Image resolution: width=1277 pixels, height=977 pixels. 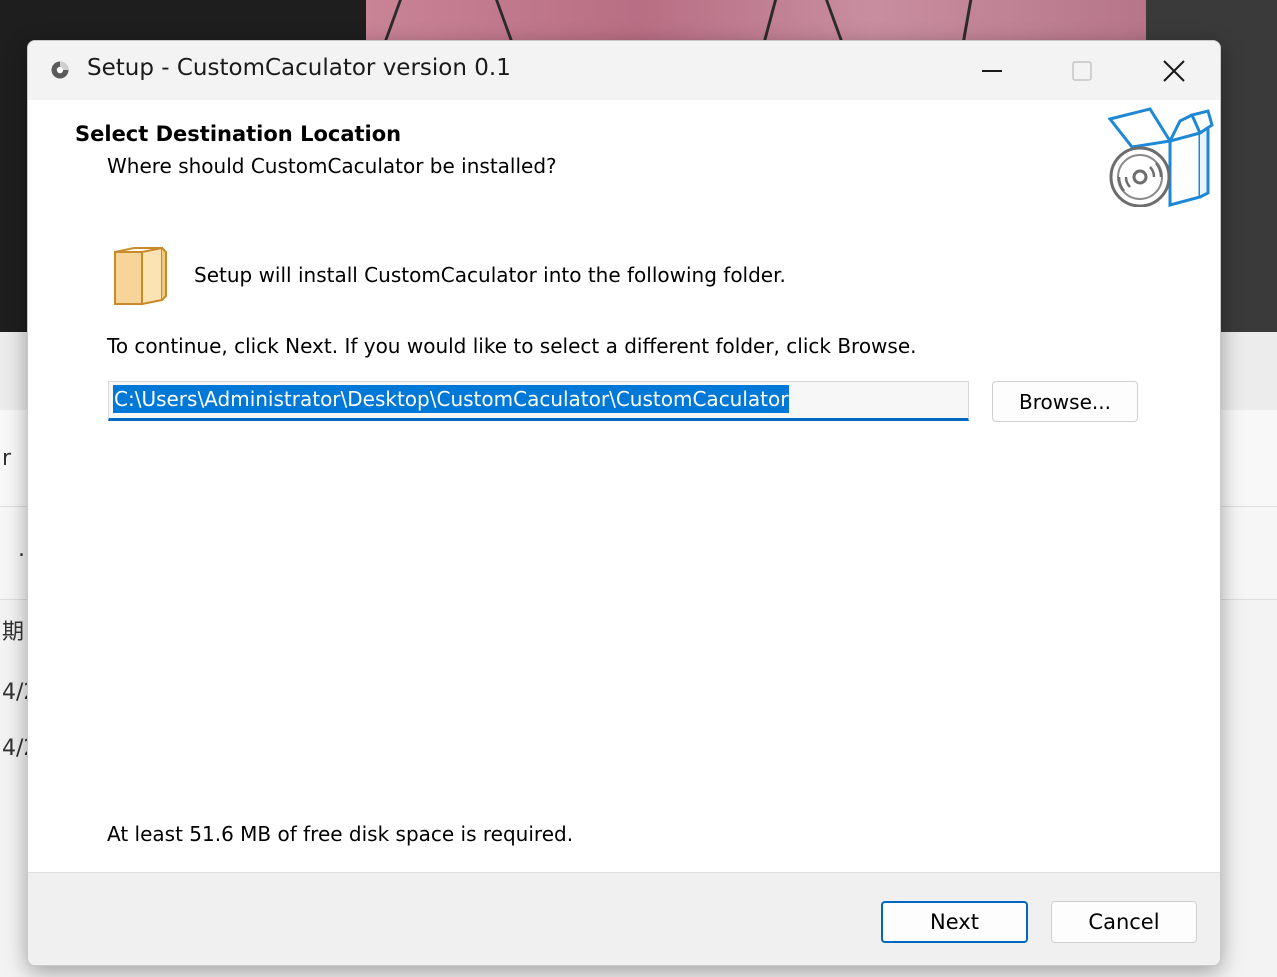 I want to click on minimize-icon, so click(x=992, y=70).